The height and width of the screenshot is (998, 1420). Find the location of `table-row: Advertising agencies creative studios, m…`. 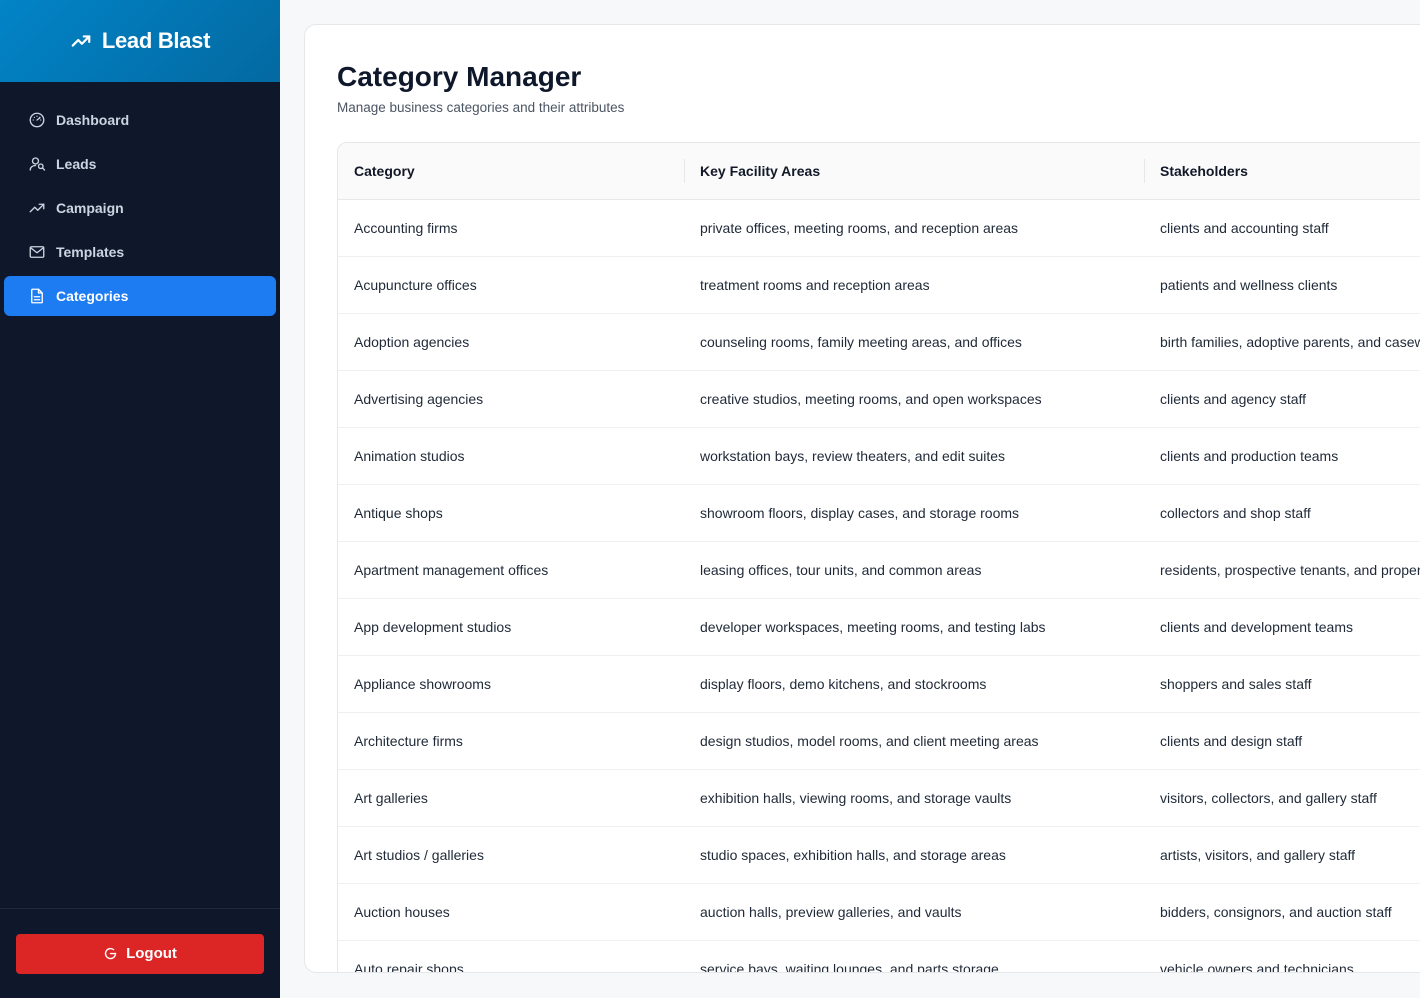

table-row: Advertising agencies creative studios, m… is located at coordinates (879, 399).